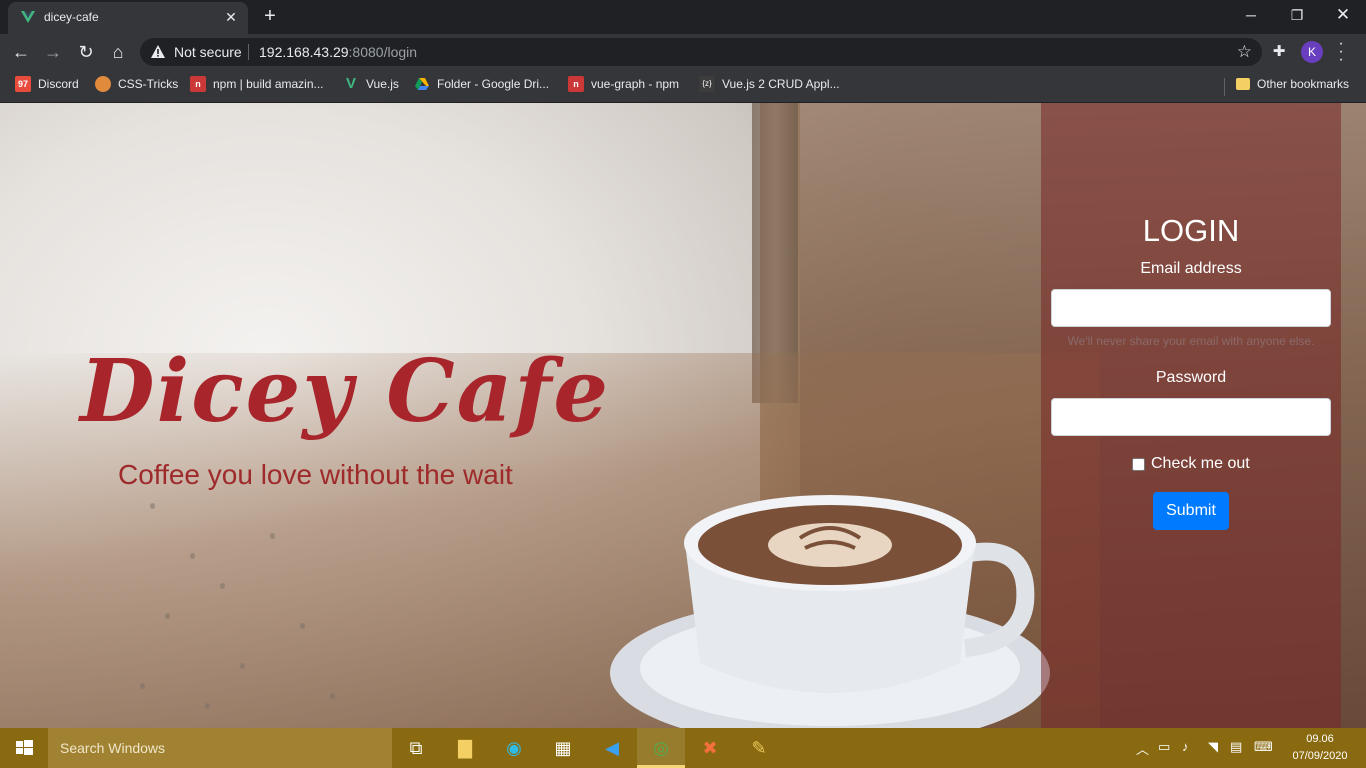  I want to click on bookmark-label: CSS-Tricks, so click(148, 84).